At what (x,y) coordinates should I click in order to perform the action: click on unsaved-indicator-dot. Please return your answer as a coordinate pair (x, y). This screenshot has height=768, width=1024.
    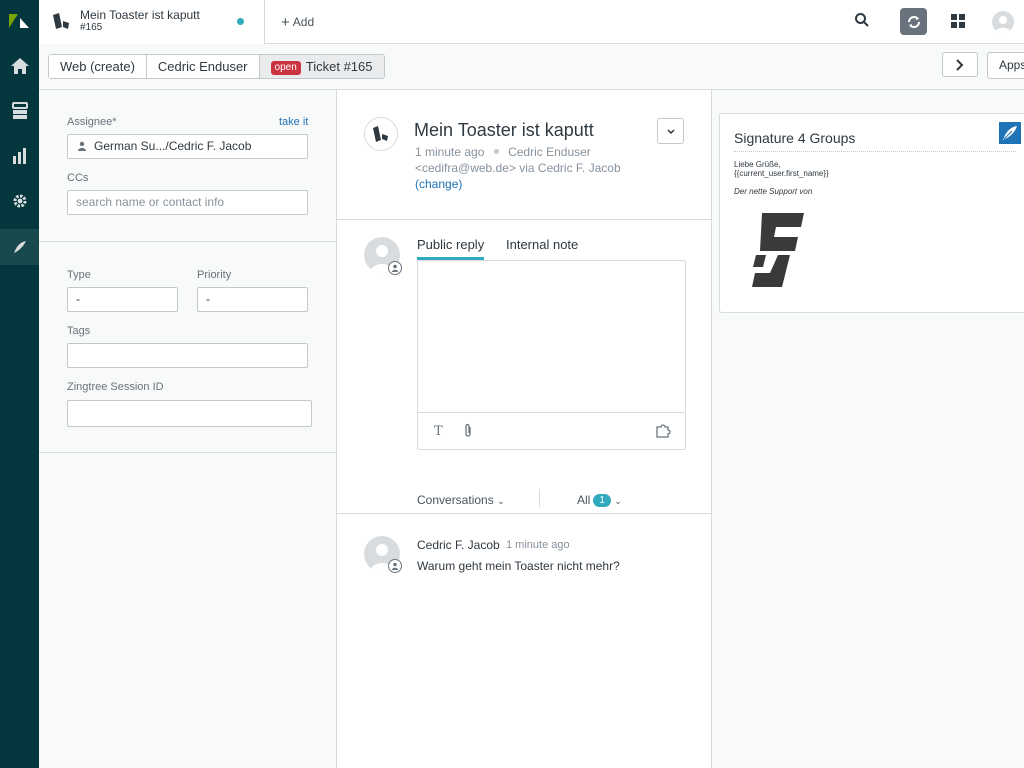
    Looking at the image, I should click on (240, 21).